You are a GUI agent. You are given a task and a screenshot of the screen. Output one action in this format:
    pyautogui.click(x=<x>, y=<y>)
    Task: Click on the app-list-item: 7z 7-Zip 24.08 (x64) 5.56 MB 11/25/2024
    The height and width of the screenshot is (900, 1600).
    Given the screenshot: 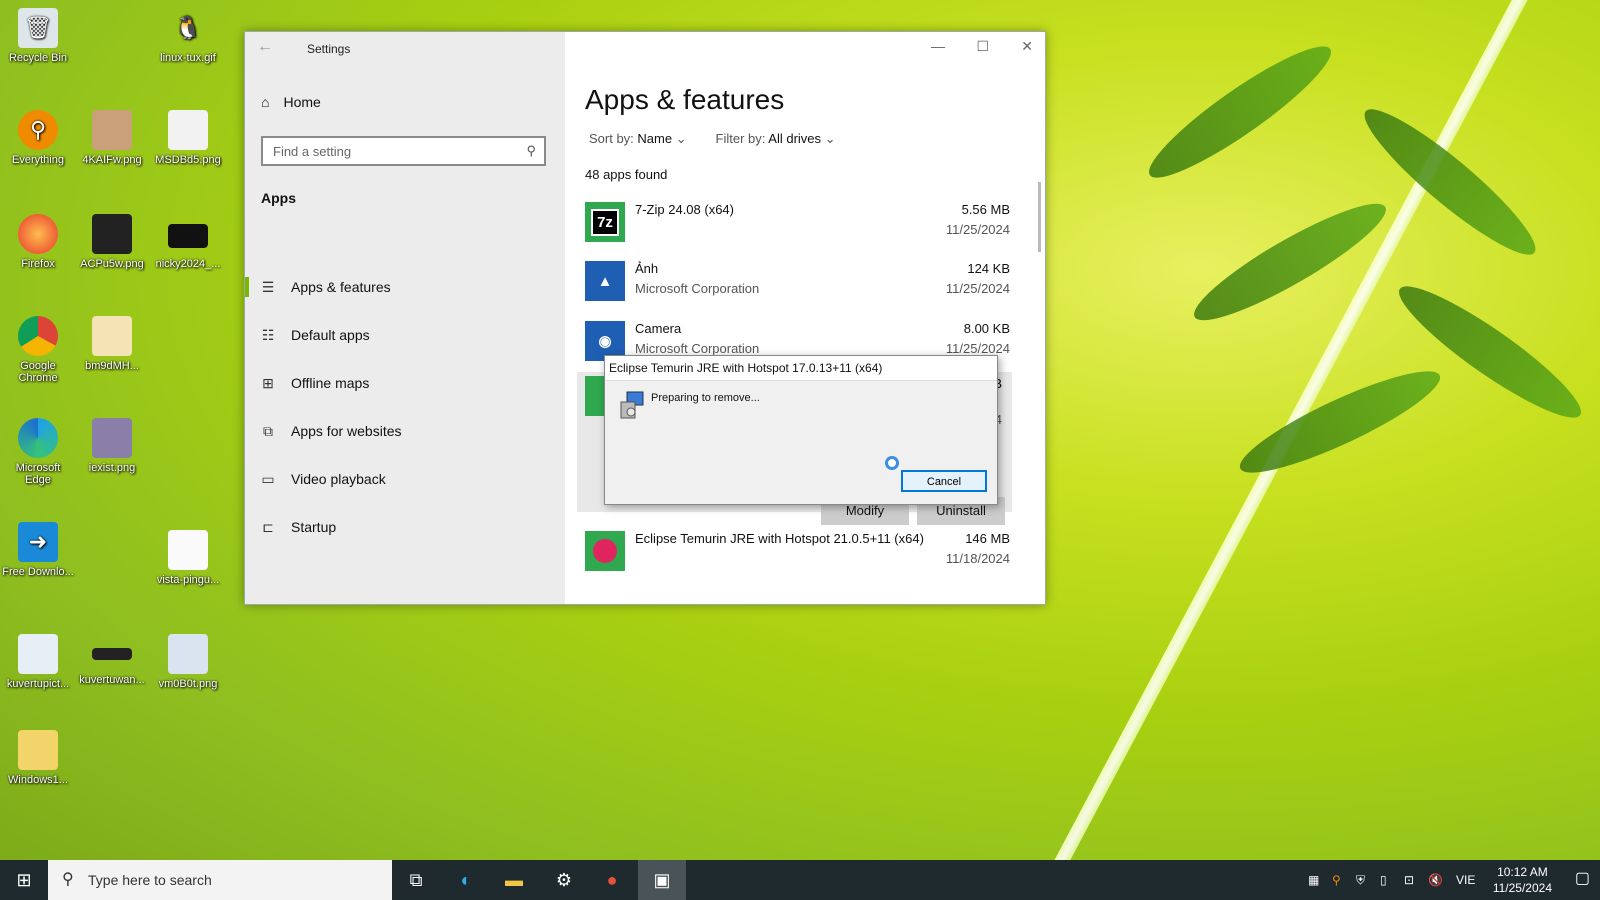 What is the action you would take?
    pyautogui.click(x=797, y=224)
    